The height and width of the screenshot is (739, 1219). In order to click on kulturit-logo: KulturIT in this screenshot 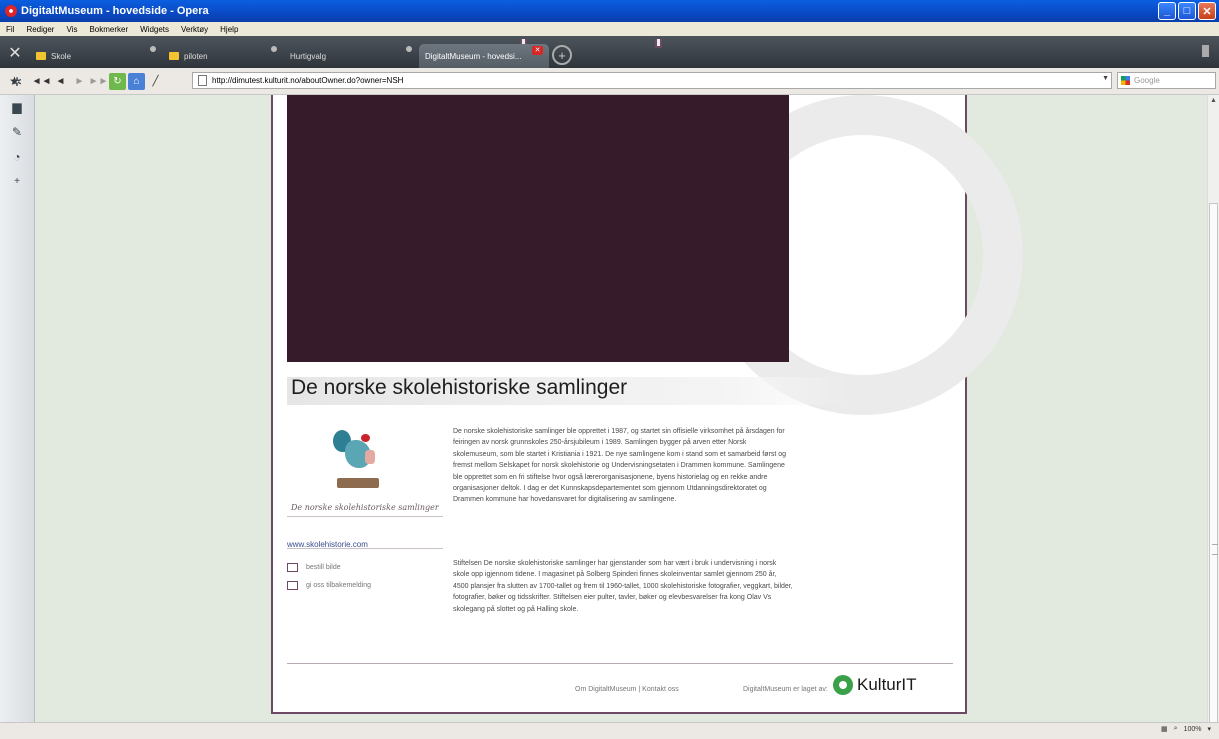, I will do `click(875, 685)`.